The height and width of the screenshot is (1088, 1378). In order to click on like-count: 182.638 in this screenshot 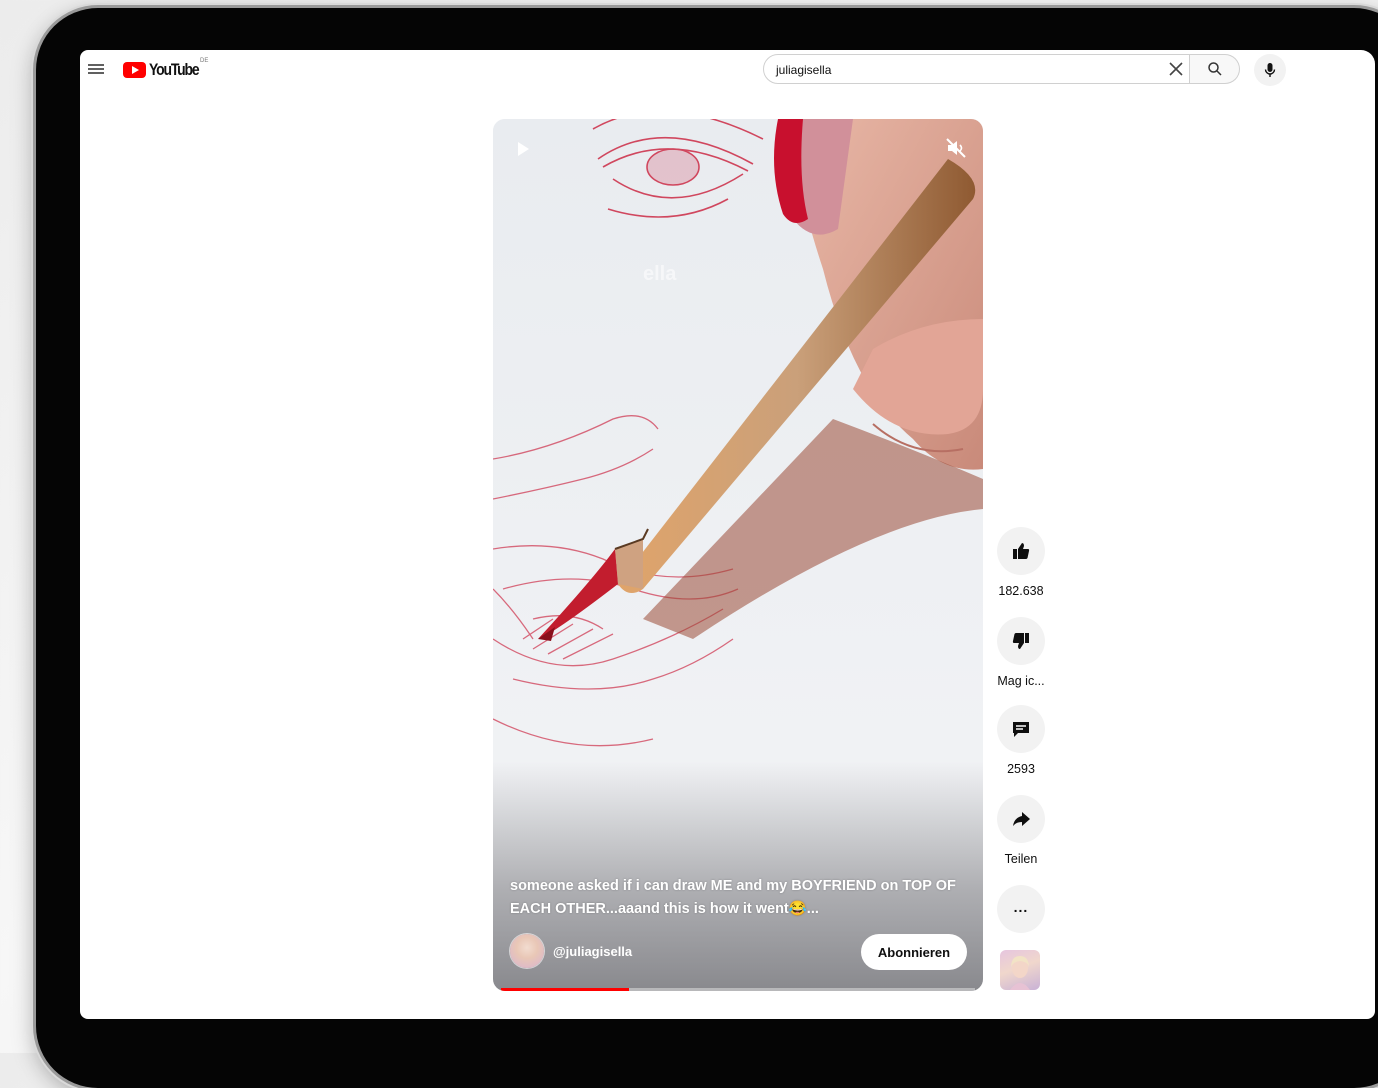, I will do `click(1021, 591)`.